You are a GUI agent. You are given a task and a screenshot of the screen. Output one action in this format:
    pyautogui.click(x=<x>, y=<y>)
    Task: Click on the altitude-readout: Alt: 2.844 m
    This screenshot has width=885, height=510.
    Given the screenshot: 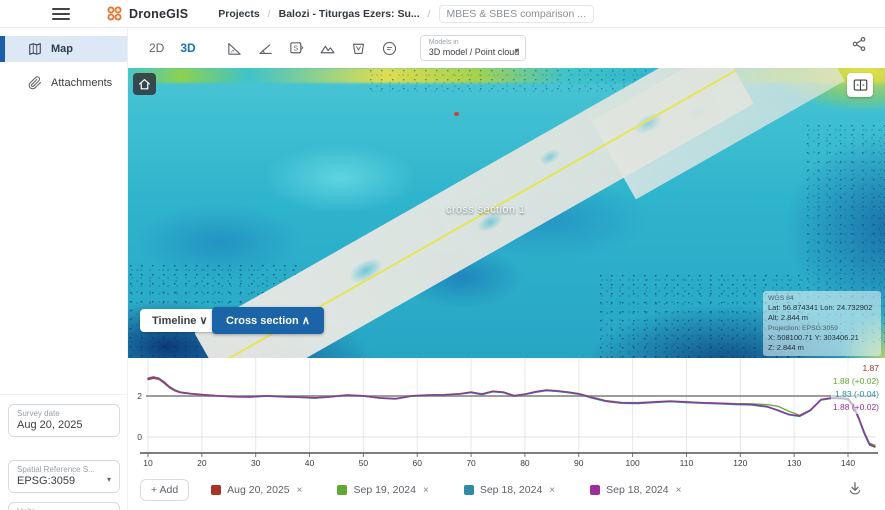 What is the action you would take?
    pyautogui.click(x=788, y=318)
    